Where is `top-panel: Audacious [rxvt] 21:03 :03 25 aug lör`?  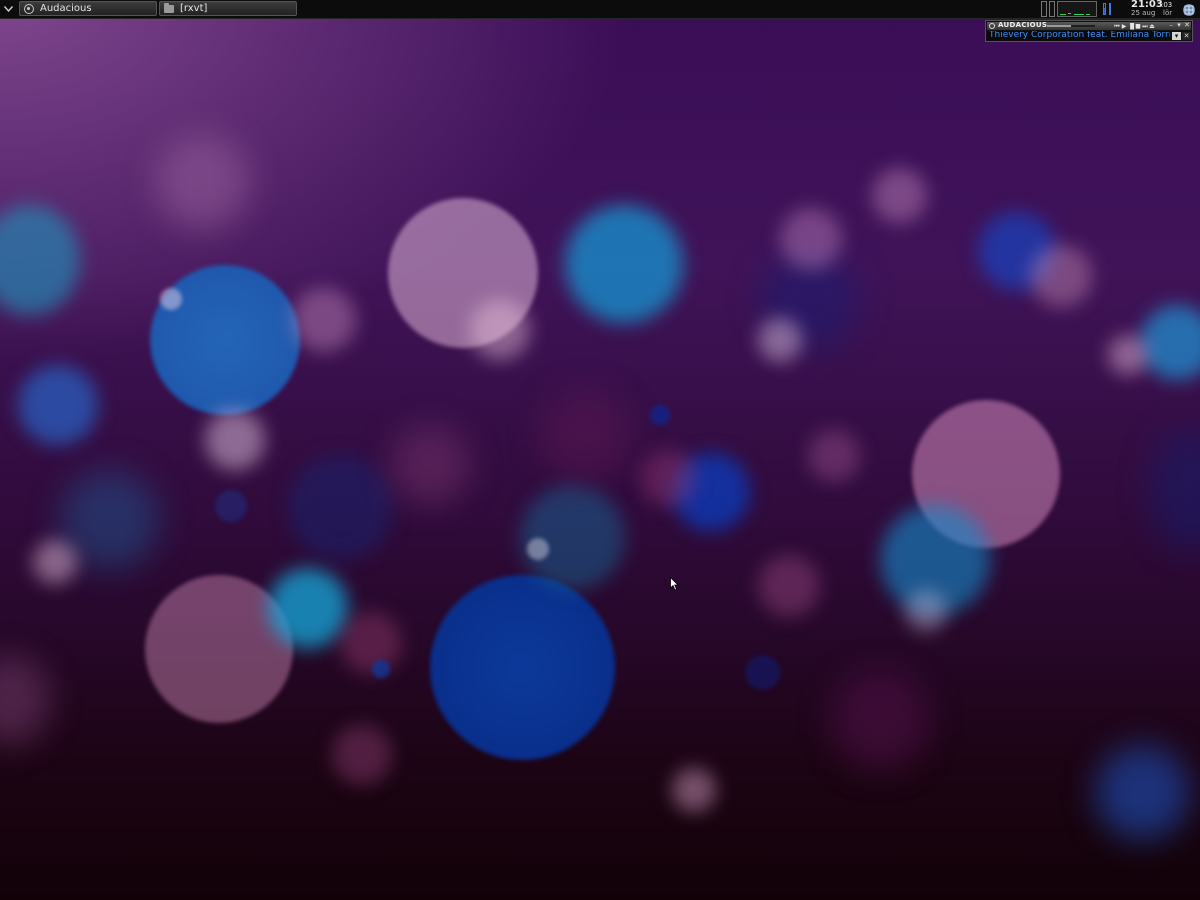
top-panel: Audacious [rxvt] 21:03 :03 25 aug lör is located at coordinates (600, 9).